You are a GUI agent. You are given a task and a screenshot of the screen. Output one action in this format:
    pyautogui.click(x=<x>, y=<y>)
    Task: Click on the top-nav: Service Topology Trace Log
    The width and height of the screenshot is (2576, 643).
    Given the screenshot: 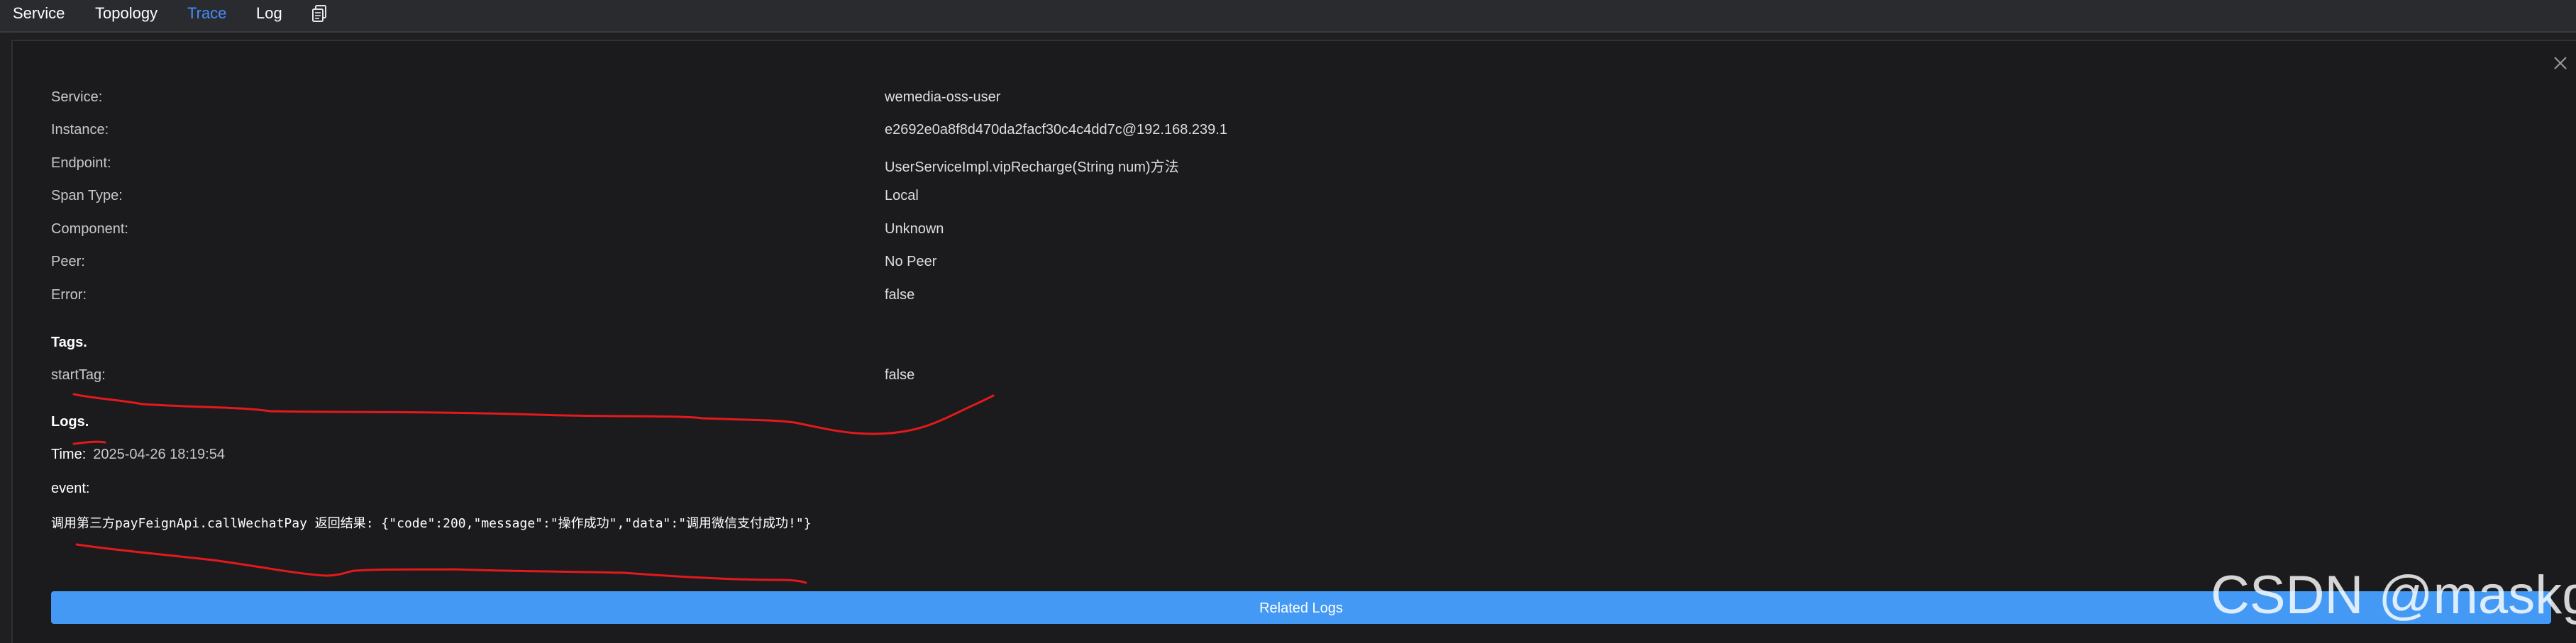 What is the action you would take?
    pyautogui.click(x=1288, y=16)
    